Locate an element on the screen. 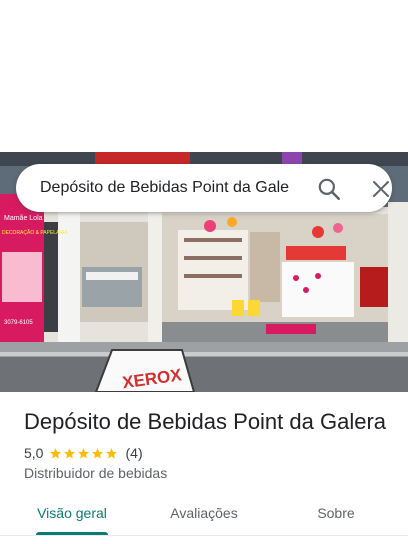 Image resolution: width=408 pixels, height=544 pixels. tab-overview: Visão geral is located at coordinates (72, 514).